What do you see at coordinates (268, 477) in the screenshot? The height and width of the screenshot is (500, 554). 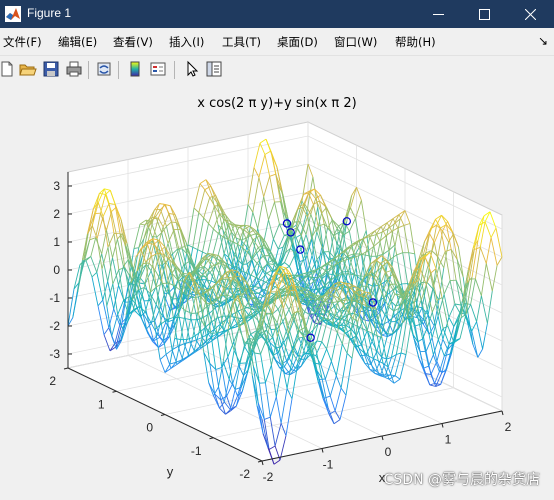 I see `x-tick-label: -2` at bounding box center [268, 477].